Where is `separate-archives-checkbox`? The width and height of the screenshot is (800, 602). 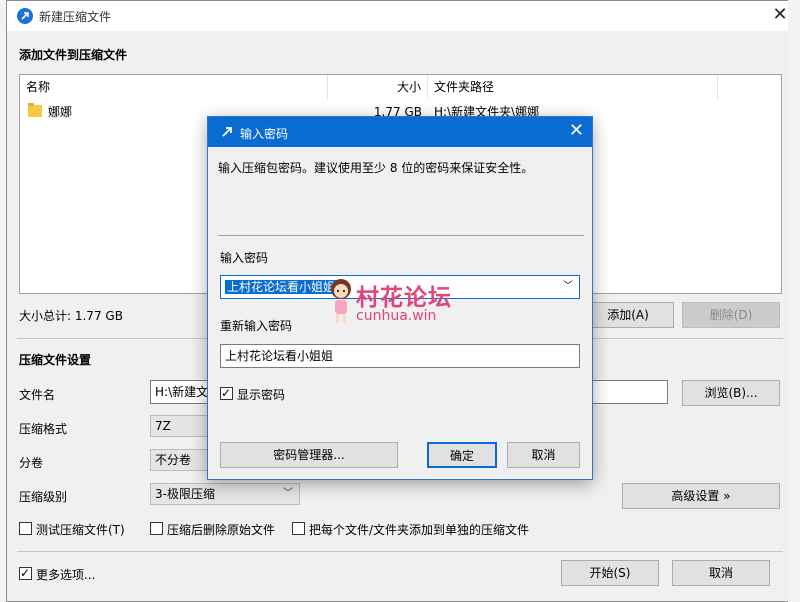 separate-archives-checkbox is located at coordinates (298, 528).